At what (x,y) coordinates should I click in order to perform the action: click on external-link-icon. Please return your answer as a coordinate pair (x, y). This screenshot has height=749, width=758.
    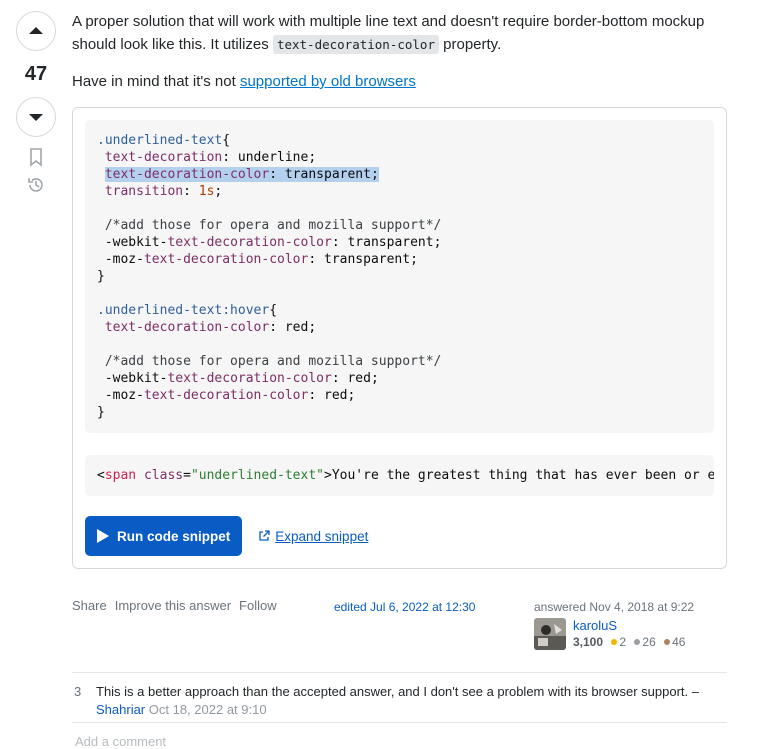
    Looking at the image, I should click on (264, 535).